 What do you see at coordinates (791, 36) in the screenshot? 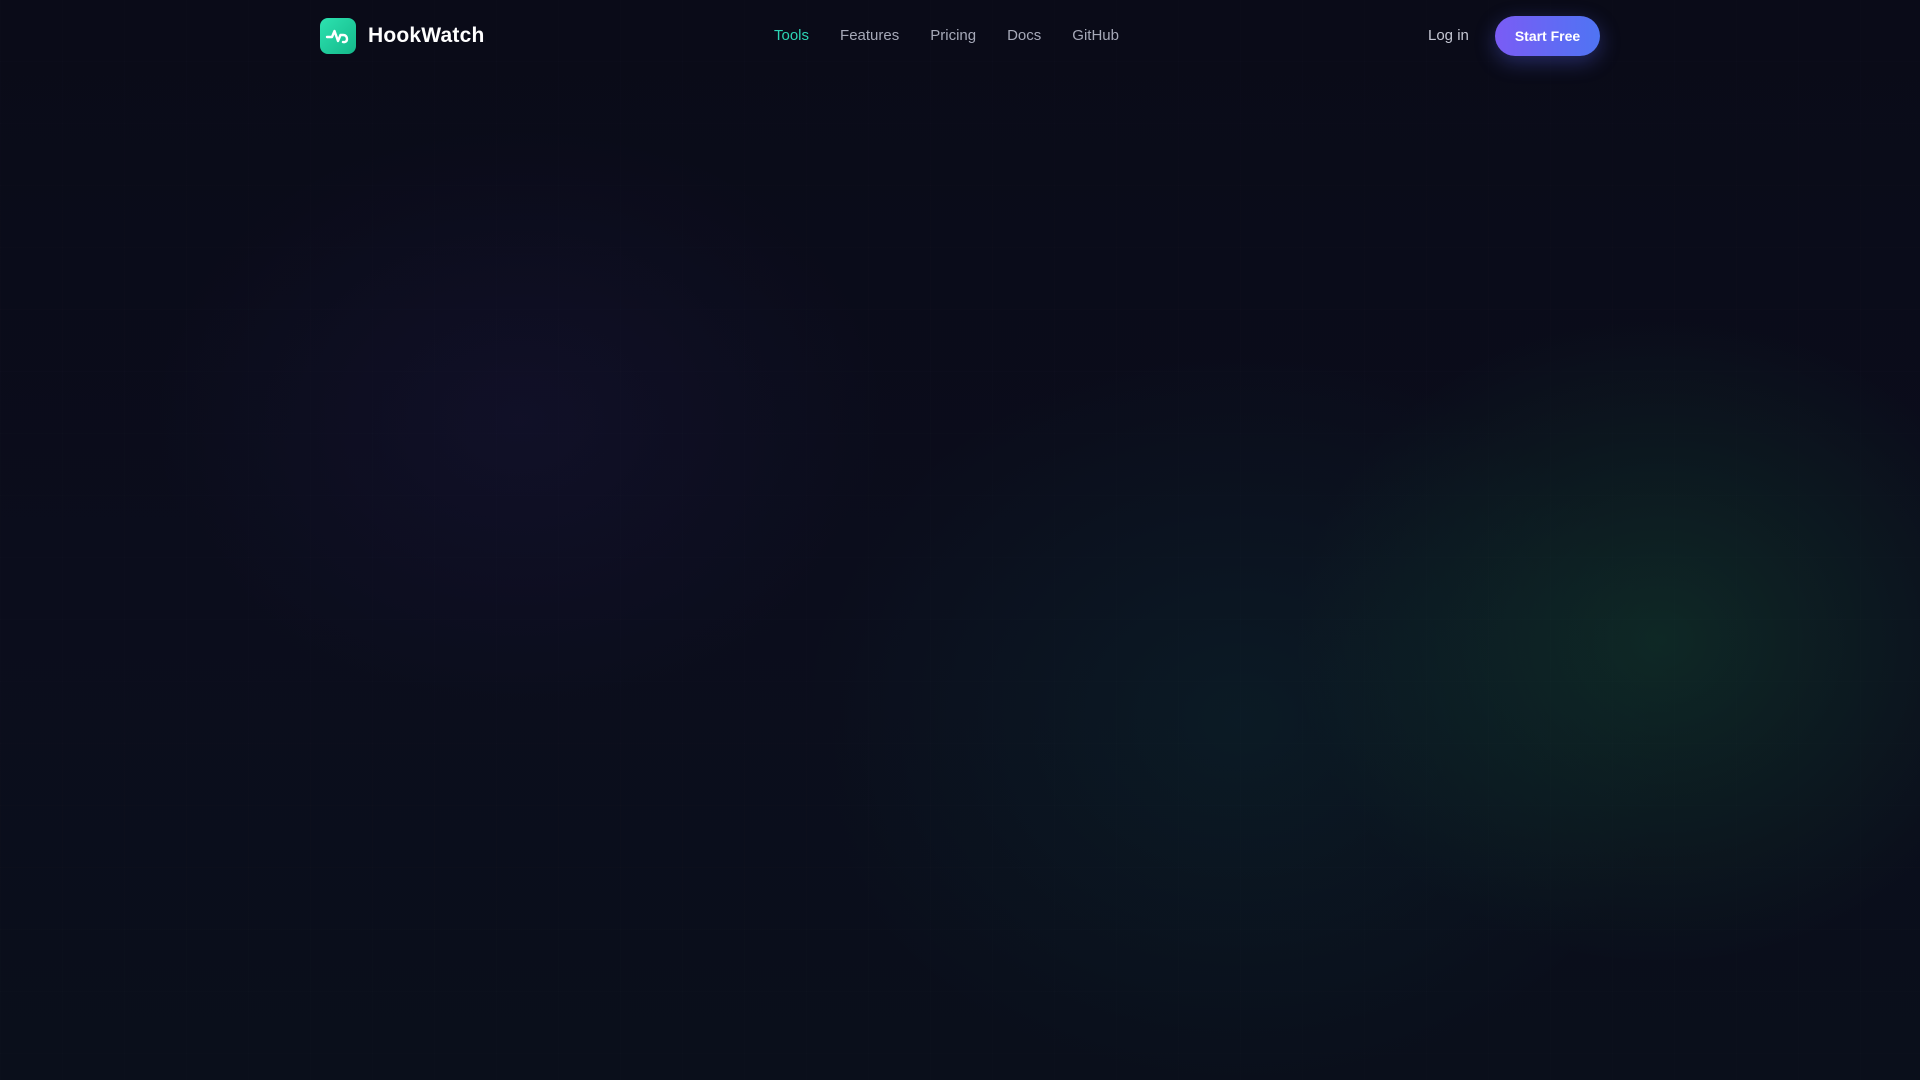
I see `nav-link-tools: Tools` at bounding box center [791, 36].